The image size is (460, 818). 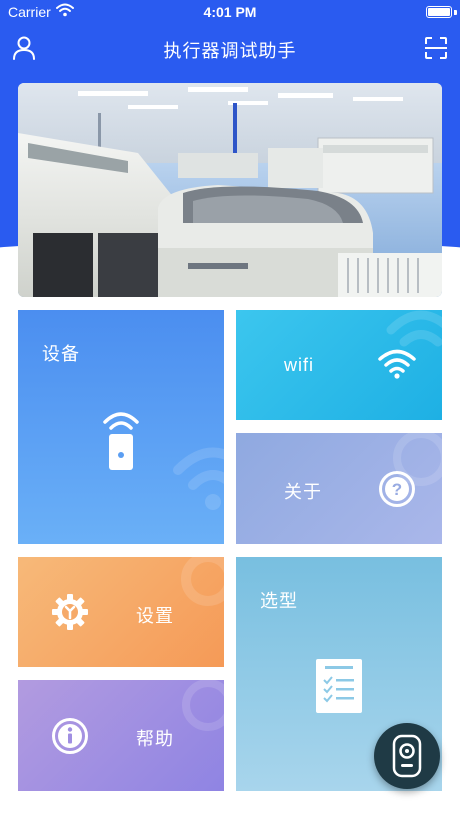 I want to click on status-time: 4:01 PM, so click(x=230, y=12).